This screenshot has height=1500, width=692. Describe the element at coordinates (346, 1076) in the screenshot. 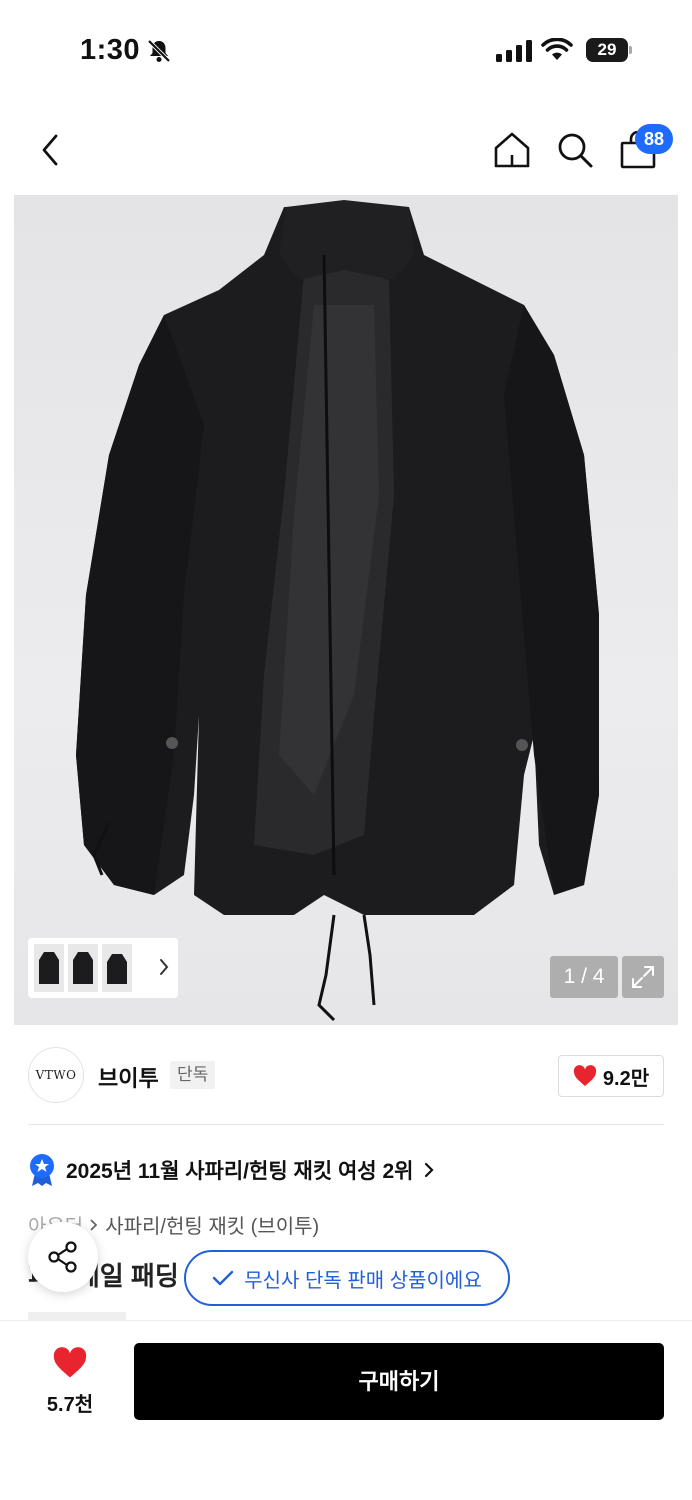

I see `brand-row: VTWO 브이투 단독 9.2만` at that location.